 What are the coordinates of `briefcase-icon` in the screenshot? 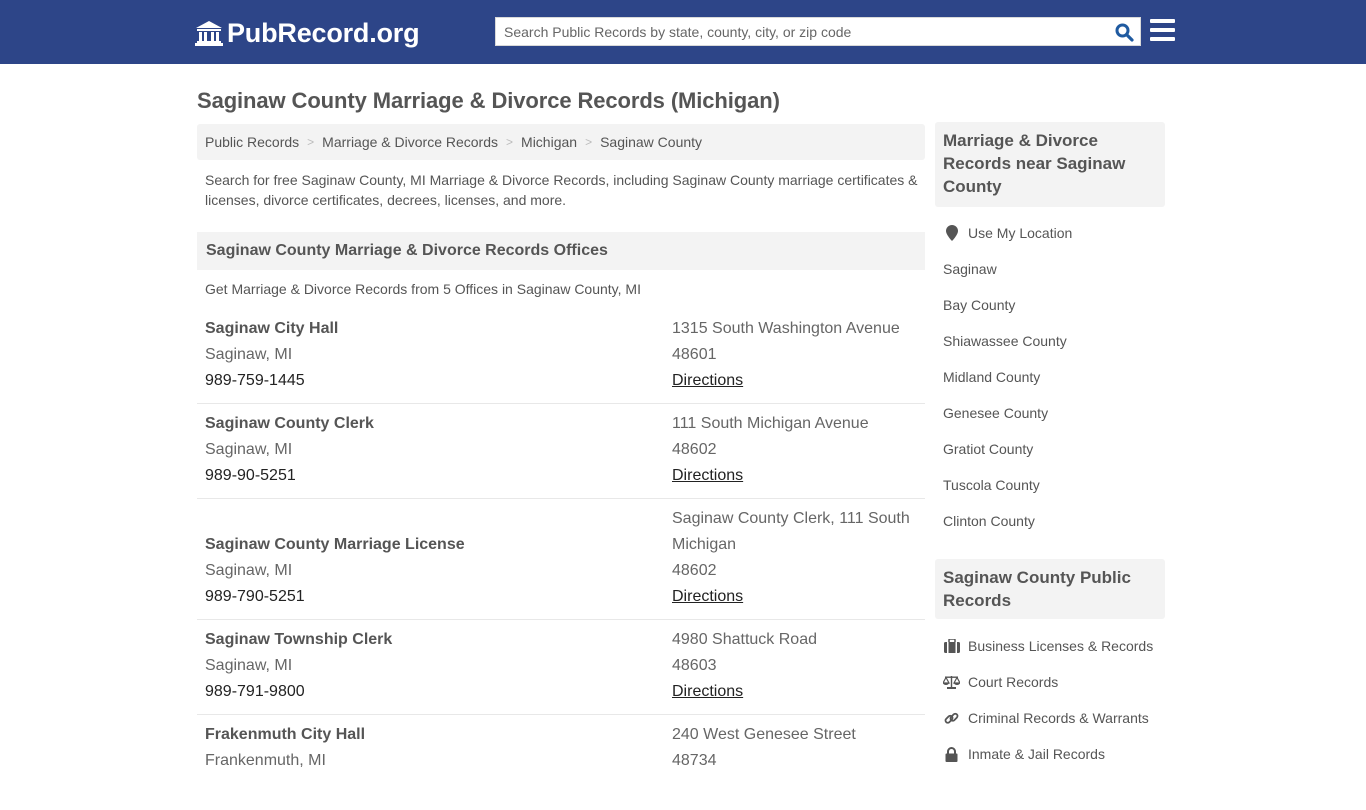 It's located at (951, 646).